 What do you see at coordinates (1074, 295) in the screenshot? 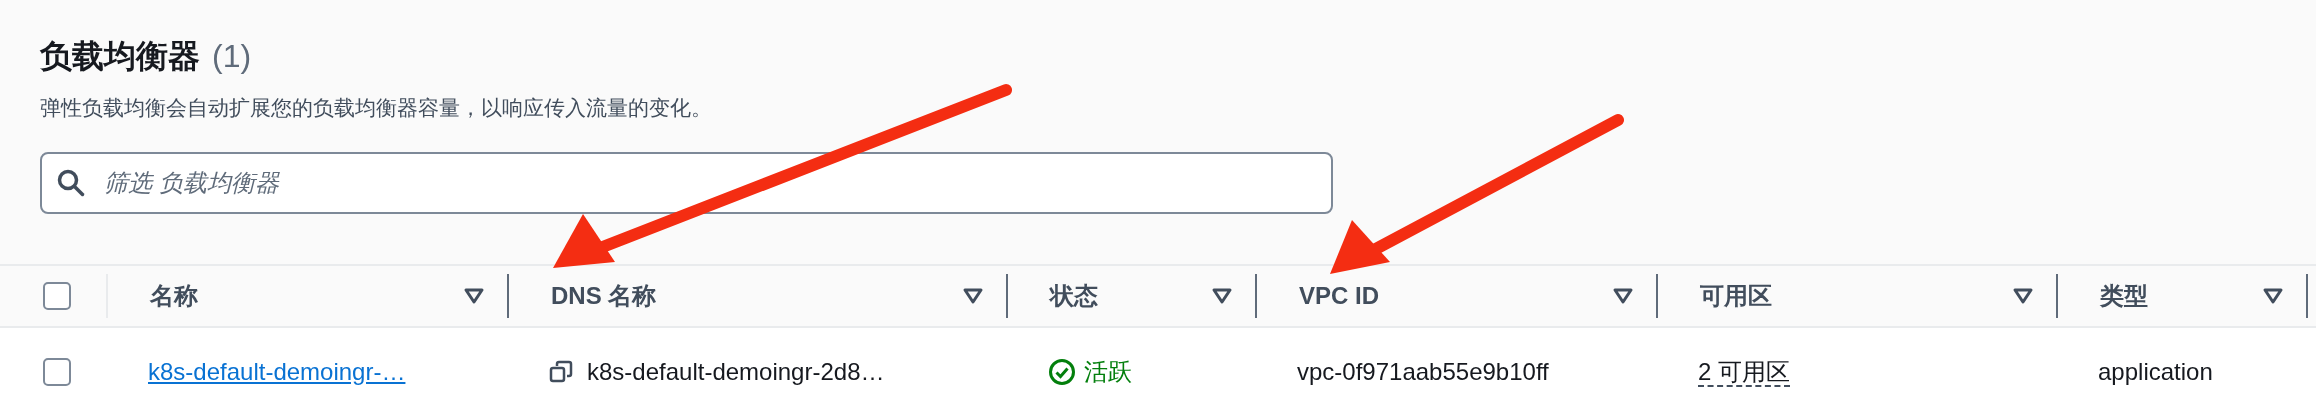
I see `column-header: 状态` at bounding box center [1074, 295].